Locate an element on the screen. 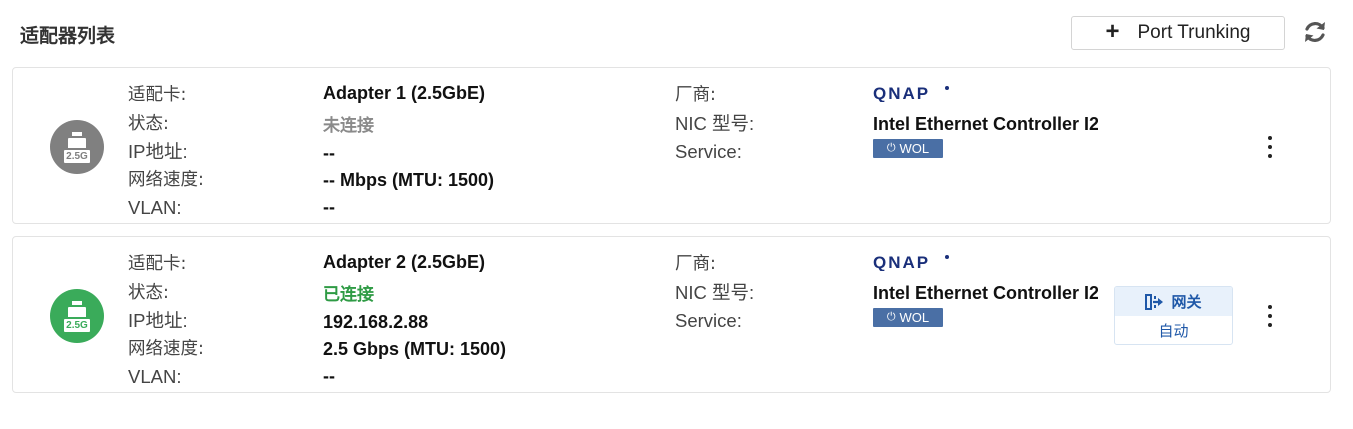 The height and width of the screenshot is (429, 1353). ip-value: 192.168.2.88 is located at coordinates (376, 322).